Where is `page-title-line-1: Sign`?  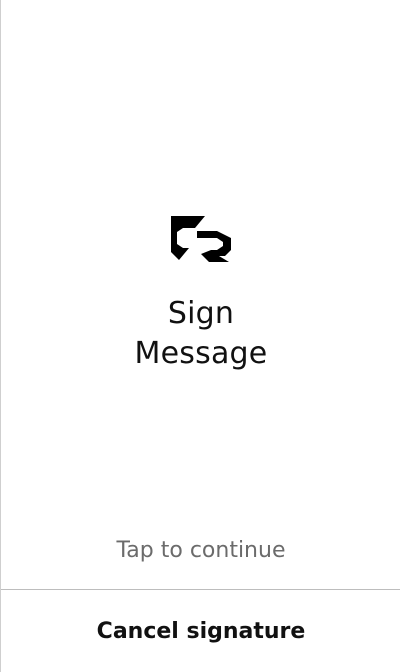
page-title-line-1: Sign is located at coordinates (201, 313).